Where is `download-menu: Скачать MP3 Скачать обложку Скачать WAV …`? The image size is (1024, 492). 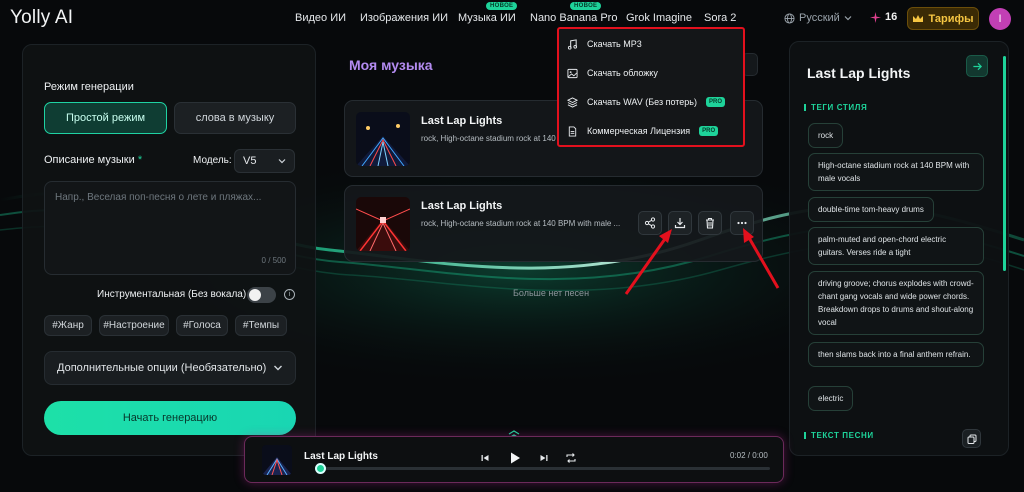
download-menu: Скачать MP3 Скачать обложку Скачать WAV … is located at coordinates (651, 87).